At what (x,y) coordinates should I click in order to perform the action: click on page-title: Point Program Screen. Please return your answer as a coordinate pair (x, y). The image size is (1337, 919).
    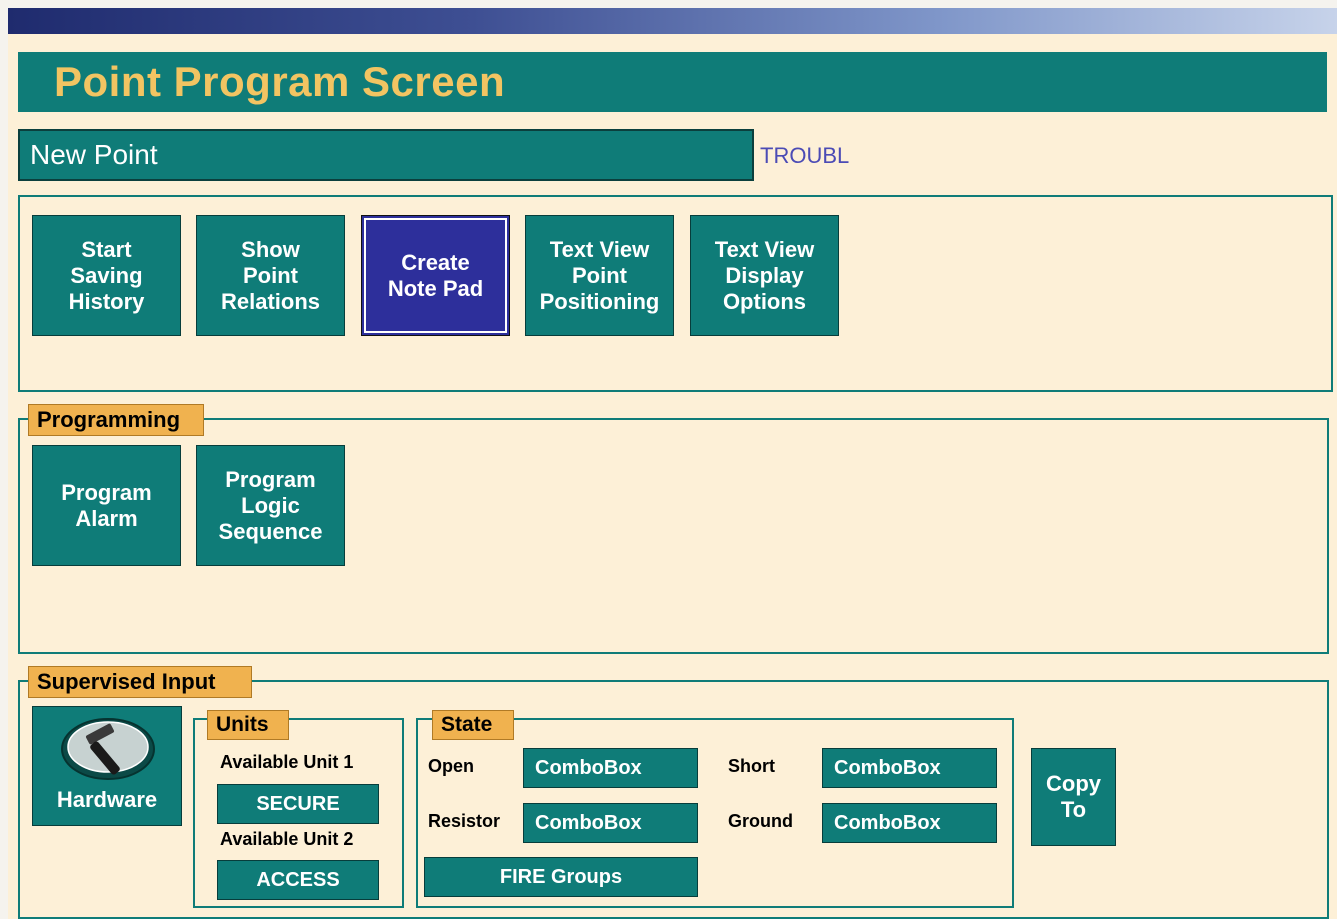
    Looking at the image, I should click on (672, 82).